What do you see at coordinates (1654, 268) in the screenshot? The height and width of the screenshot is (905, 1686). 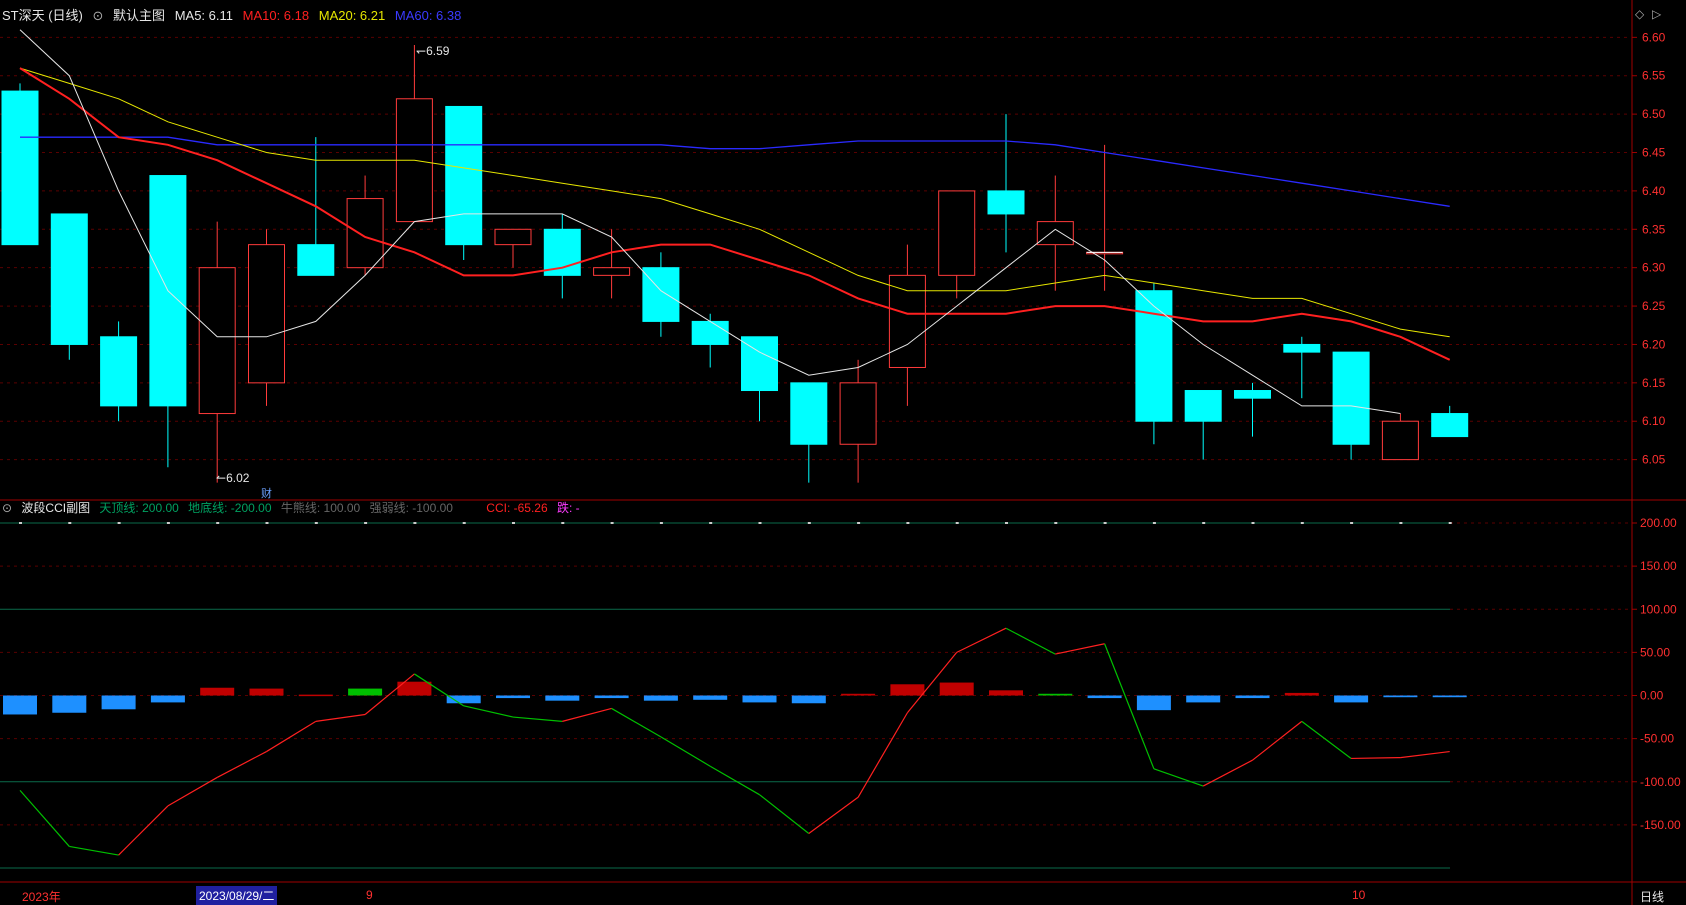 I see `price-tick-label: 6.30` at bounding box center [1654, 268].